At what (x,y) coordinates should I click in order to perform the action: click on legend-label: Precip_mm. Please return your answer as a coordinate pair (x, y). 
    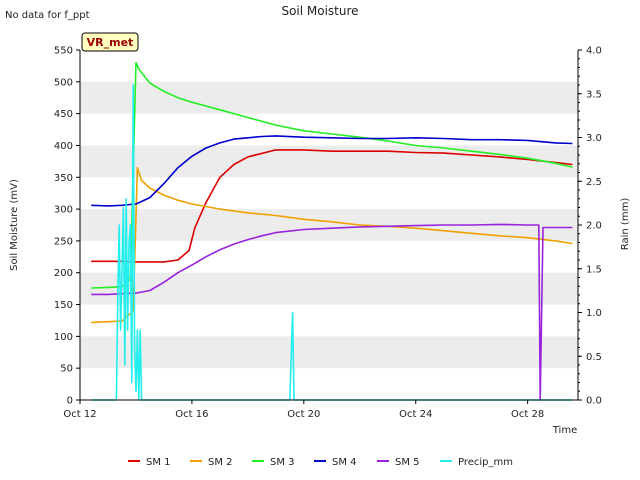
    Looking at the image, I should click on (485, 462).